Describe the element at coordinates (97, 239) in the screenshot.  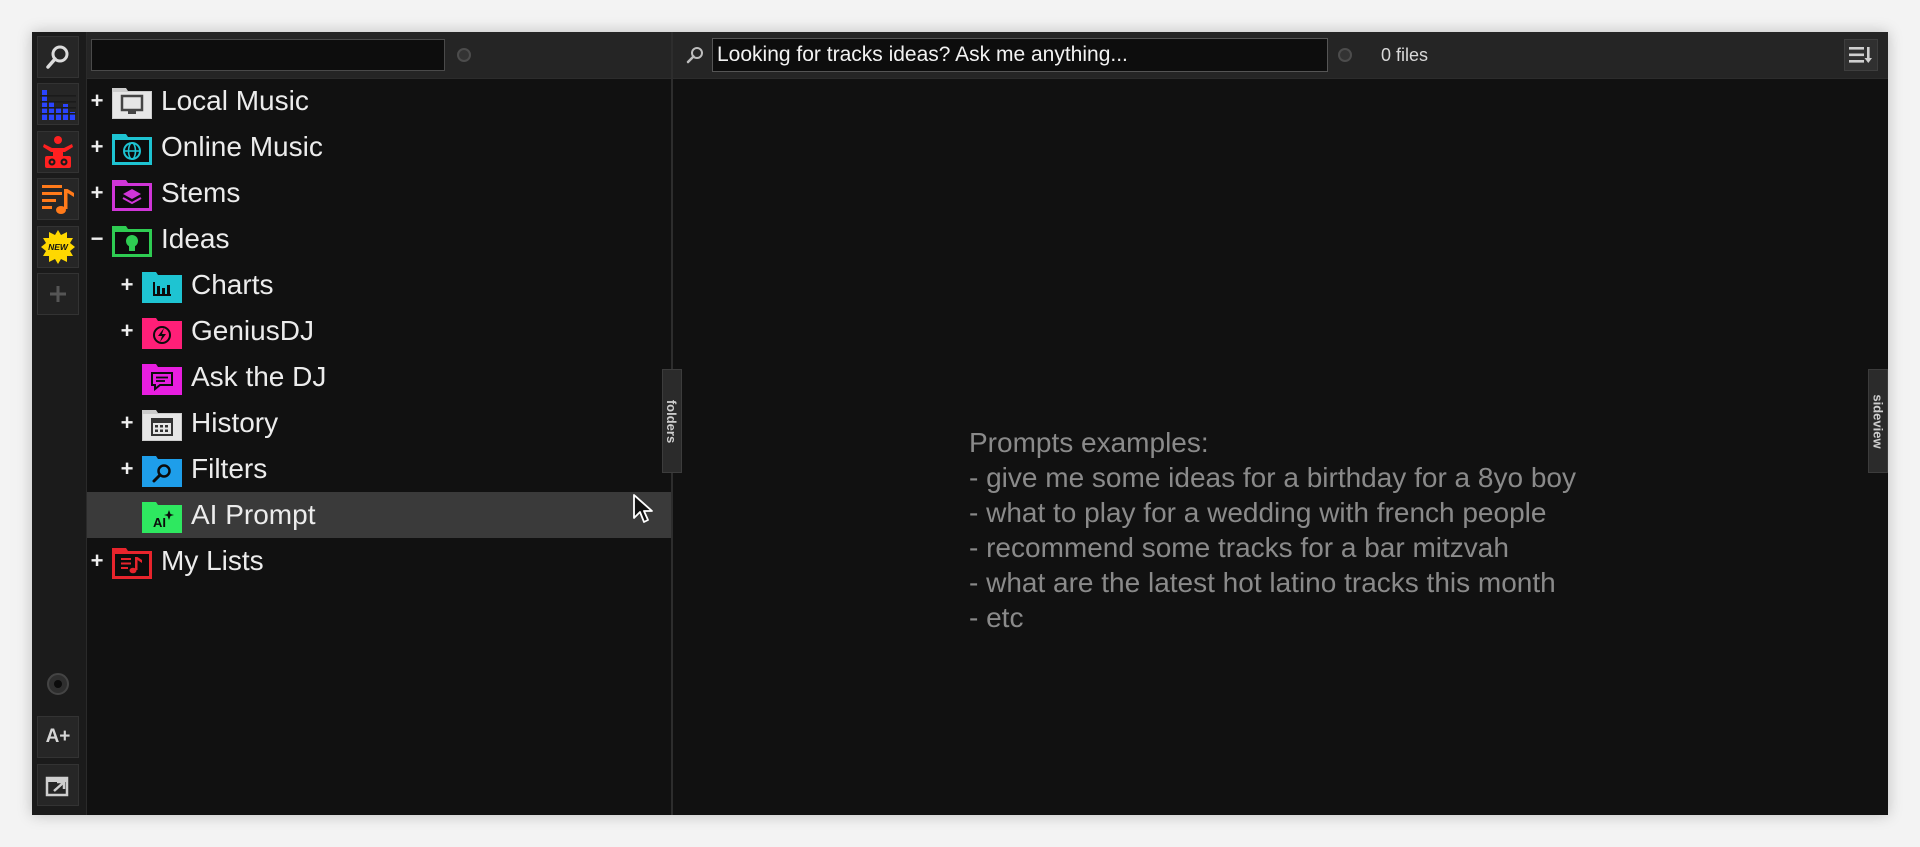
I see `collapse-toggle: −` at that location.